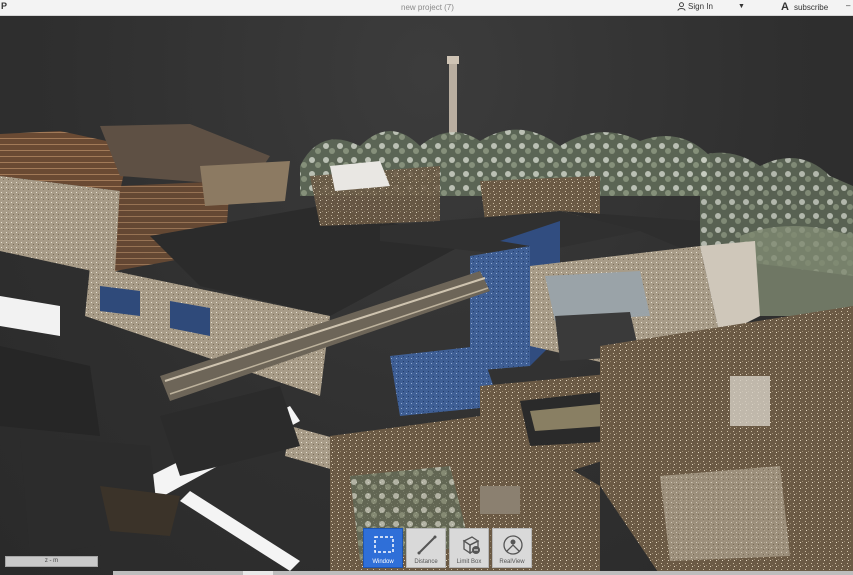 This screenshot has height=575, width=853. I want to click on limit-box-icon, so click(471, 545).